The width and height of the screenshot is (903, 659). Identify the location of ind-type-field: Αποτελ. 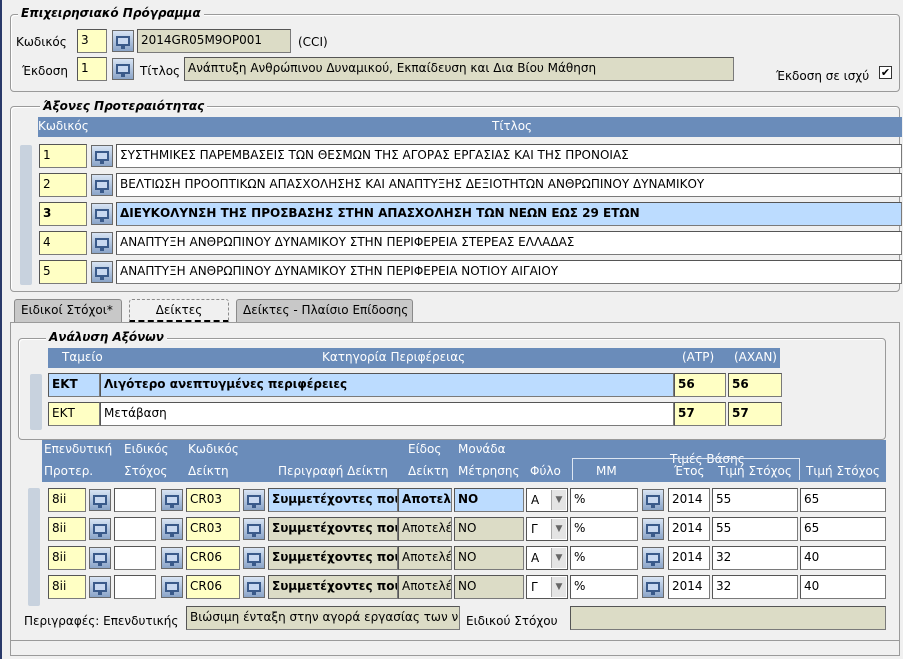
(425, 500).